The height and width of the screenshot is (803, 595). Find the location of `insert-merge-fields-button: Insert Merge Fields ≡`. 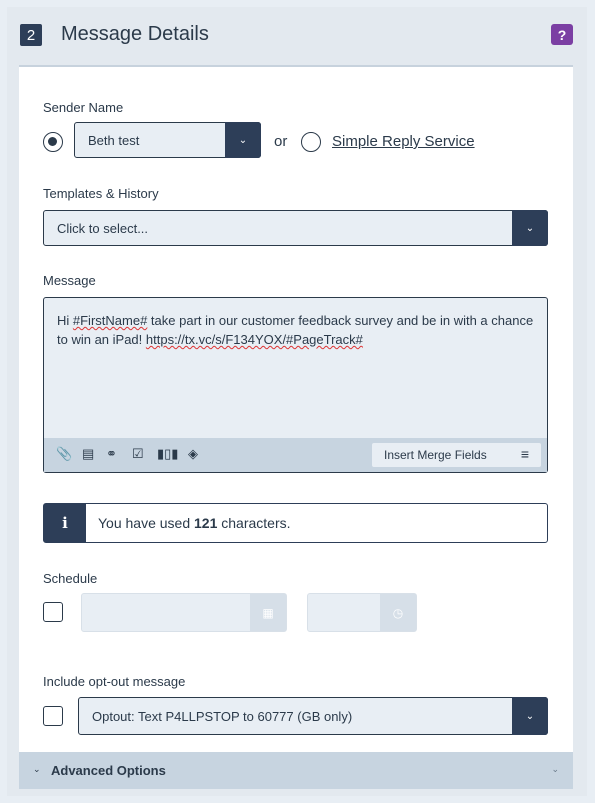

insert-merge-fields-button: Insert Merge Fields ≡ is located at coordinates (456, 455).